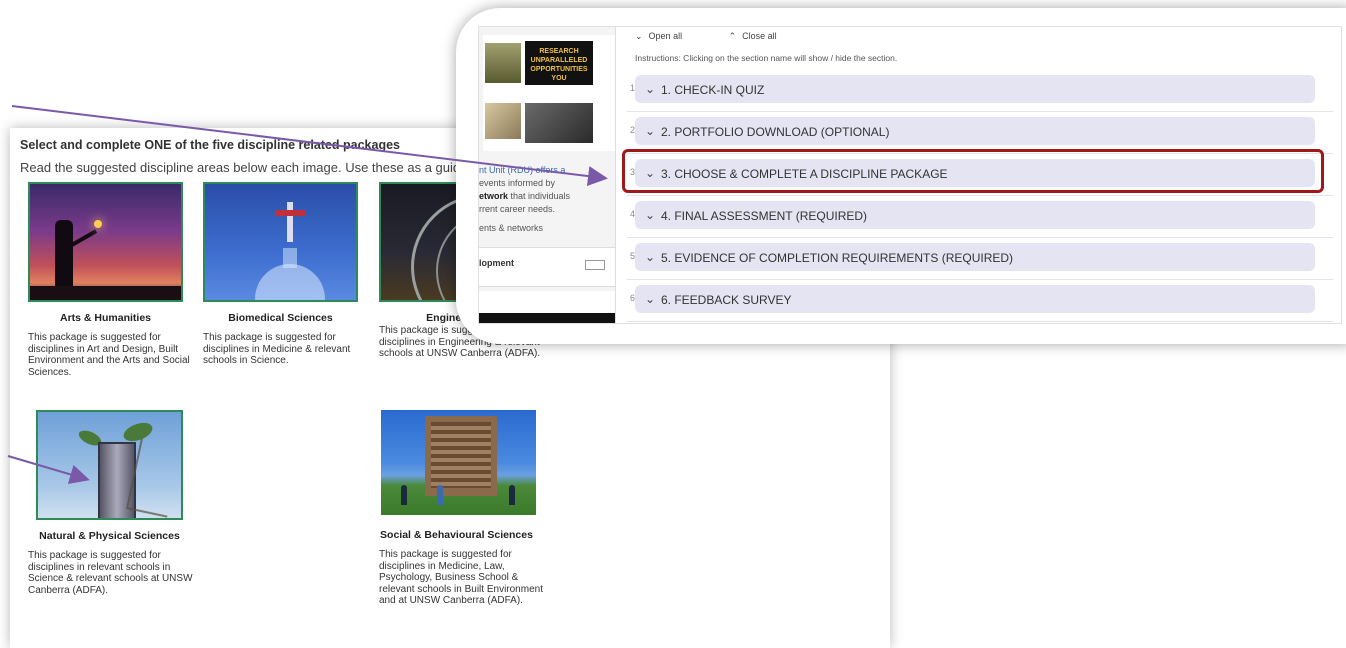  I want to click on section-label: 1. CHECK-IN QUIZ, so click(712, 90).